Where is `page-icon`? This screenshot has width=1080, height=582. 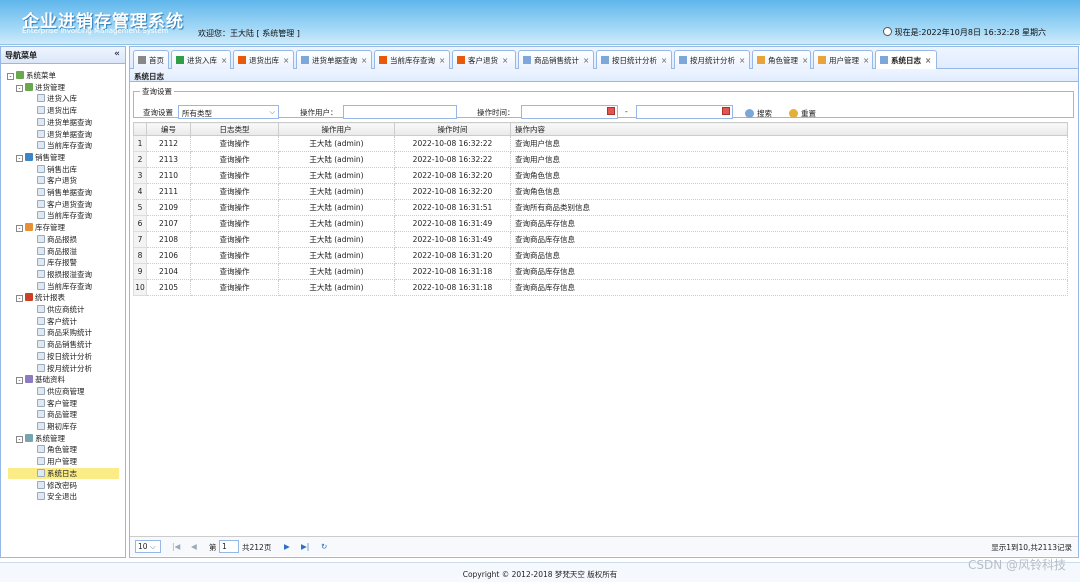
page-icon is located at coordinates (41, 262).